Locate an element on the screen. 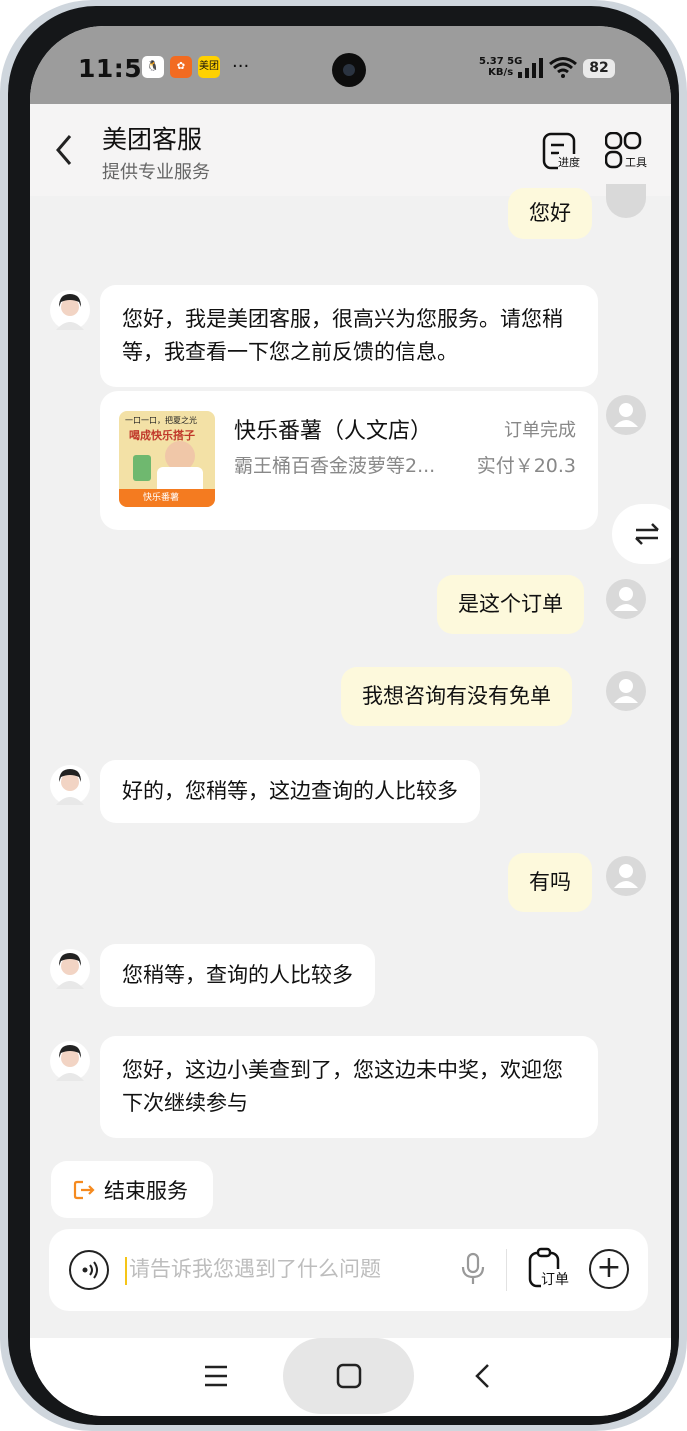 The height and width of the screenshot is (1431, 687). ant-forest-icon: ✿ is located at coordinates (181, 67).